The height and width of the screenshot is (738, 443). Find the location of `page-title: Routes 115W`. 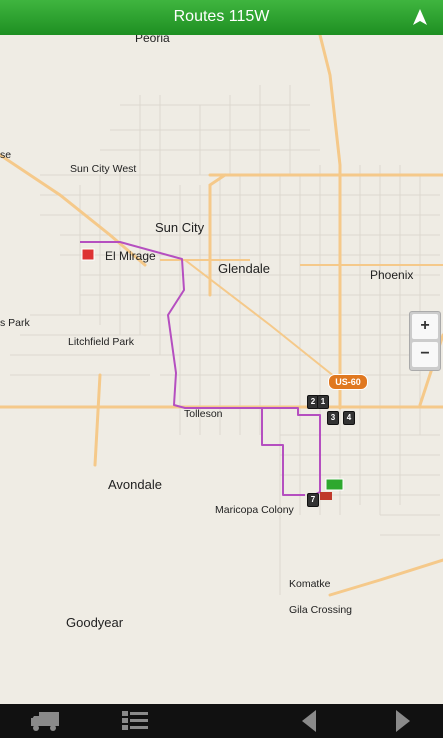

page-title: Routes 115W is located at coordinates (221, 16).